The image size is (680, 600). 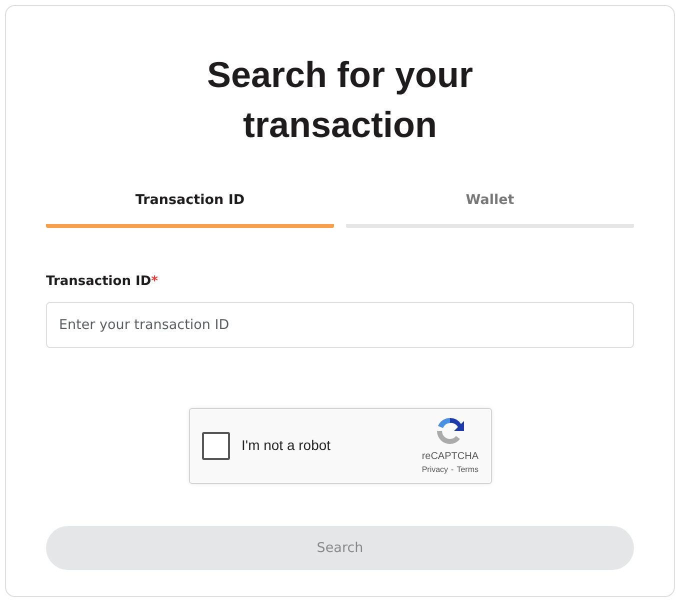 What do you see at coordinates (286, 446) in the screenshot?
I see `captcha-label: I'm not a robot` at bounding box center [286, 446].